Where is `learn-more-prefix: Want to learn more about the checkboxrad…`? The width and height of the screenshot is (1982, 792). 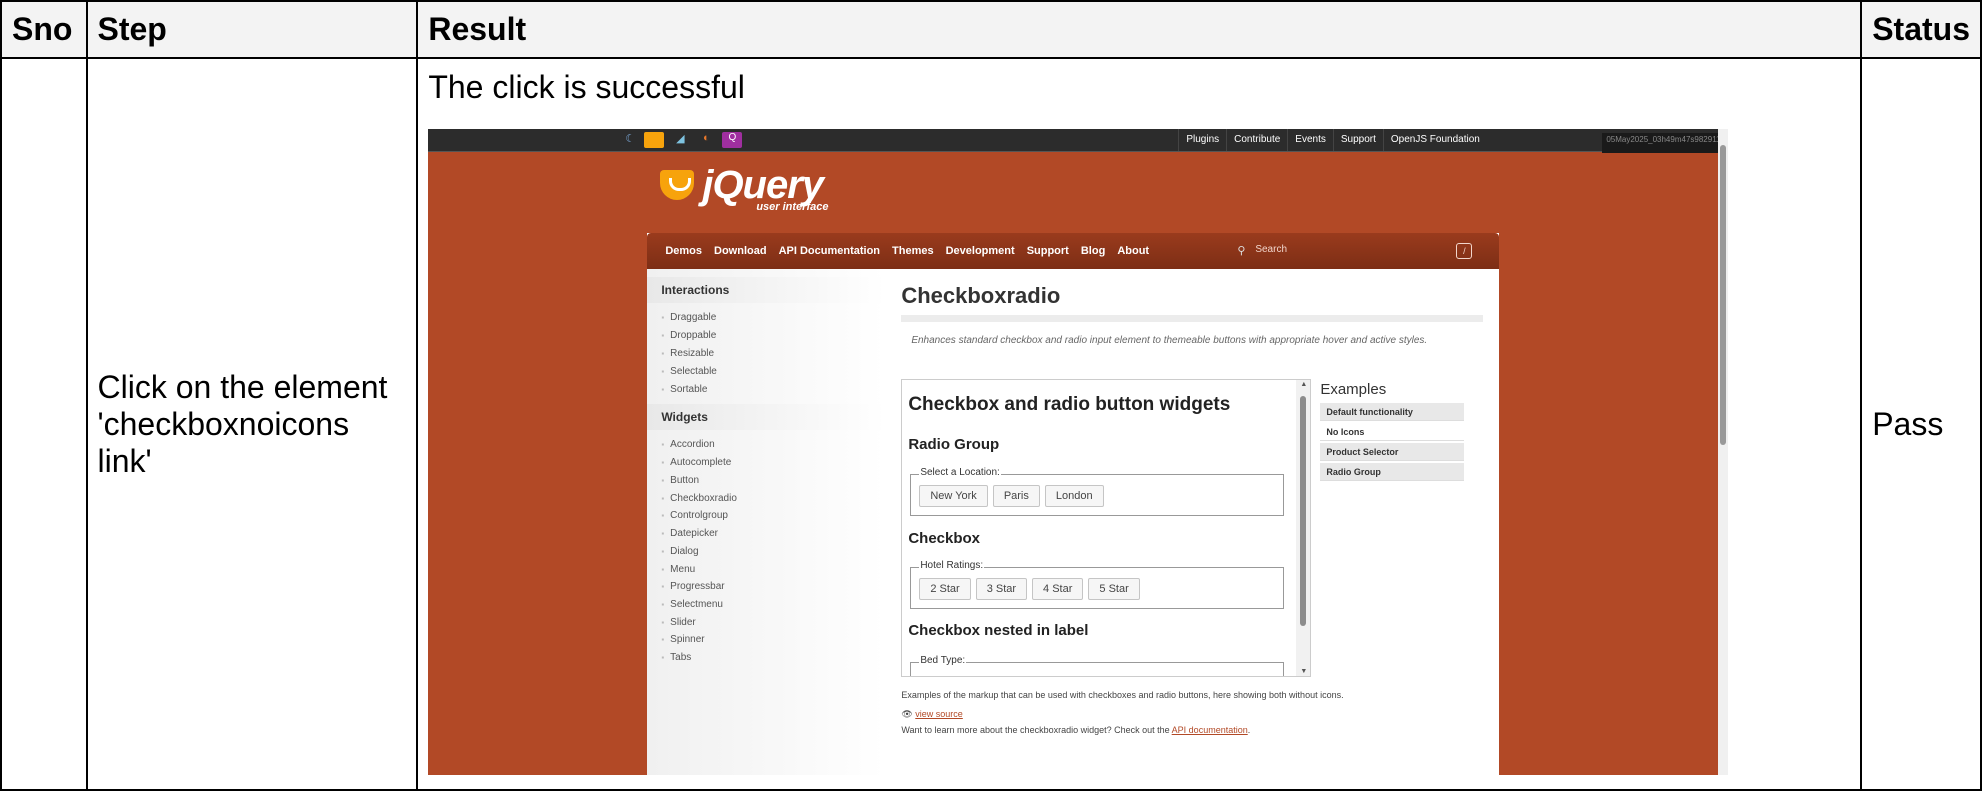 learn-more-prefix: Want to learn more about the checkboxrad… is located at coordinates (1035, 730).